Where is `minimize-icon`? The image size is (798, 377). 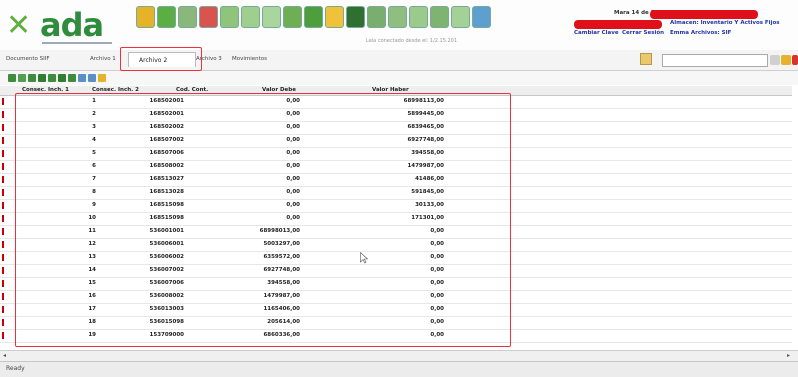 minimize-icon is located at coordinates (775, 60).